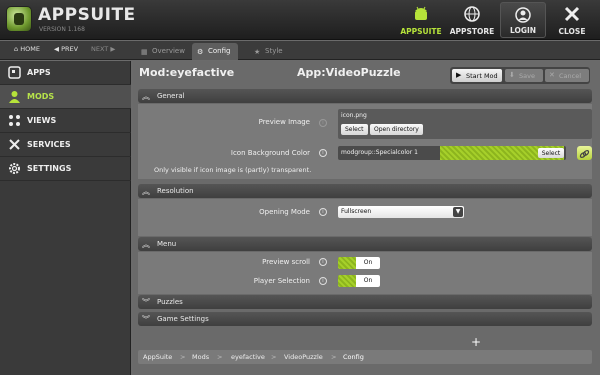 This screenshot has height=375, width=600. Describe the element at coordinates (281, 281) in the screenshot. I see `player-selection-label: Player Selection` at that location.